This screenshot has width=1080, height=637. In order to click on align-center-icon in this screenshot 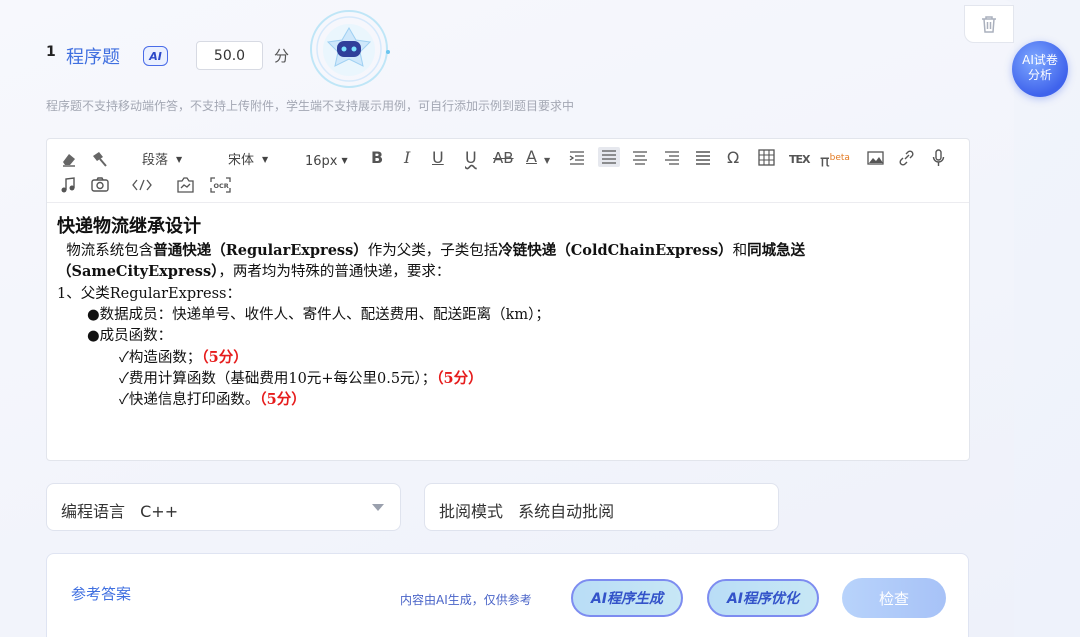, I will do `click(640, 158)`.